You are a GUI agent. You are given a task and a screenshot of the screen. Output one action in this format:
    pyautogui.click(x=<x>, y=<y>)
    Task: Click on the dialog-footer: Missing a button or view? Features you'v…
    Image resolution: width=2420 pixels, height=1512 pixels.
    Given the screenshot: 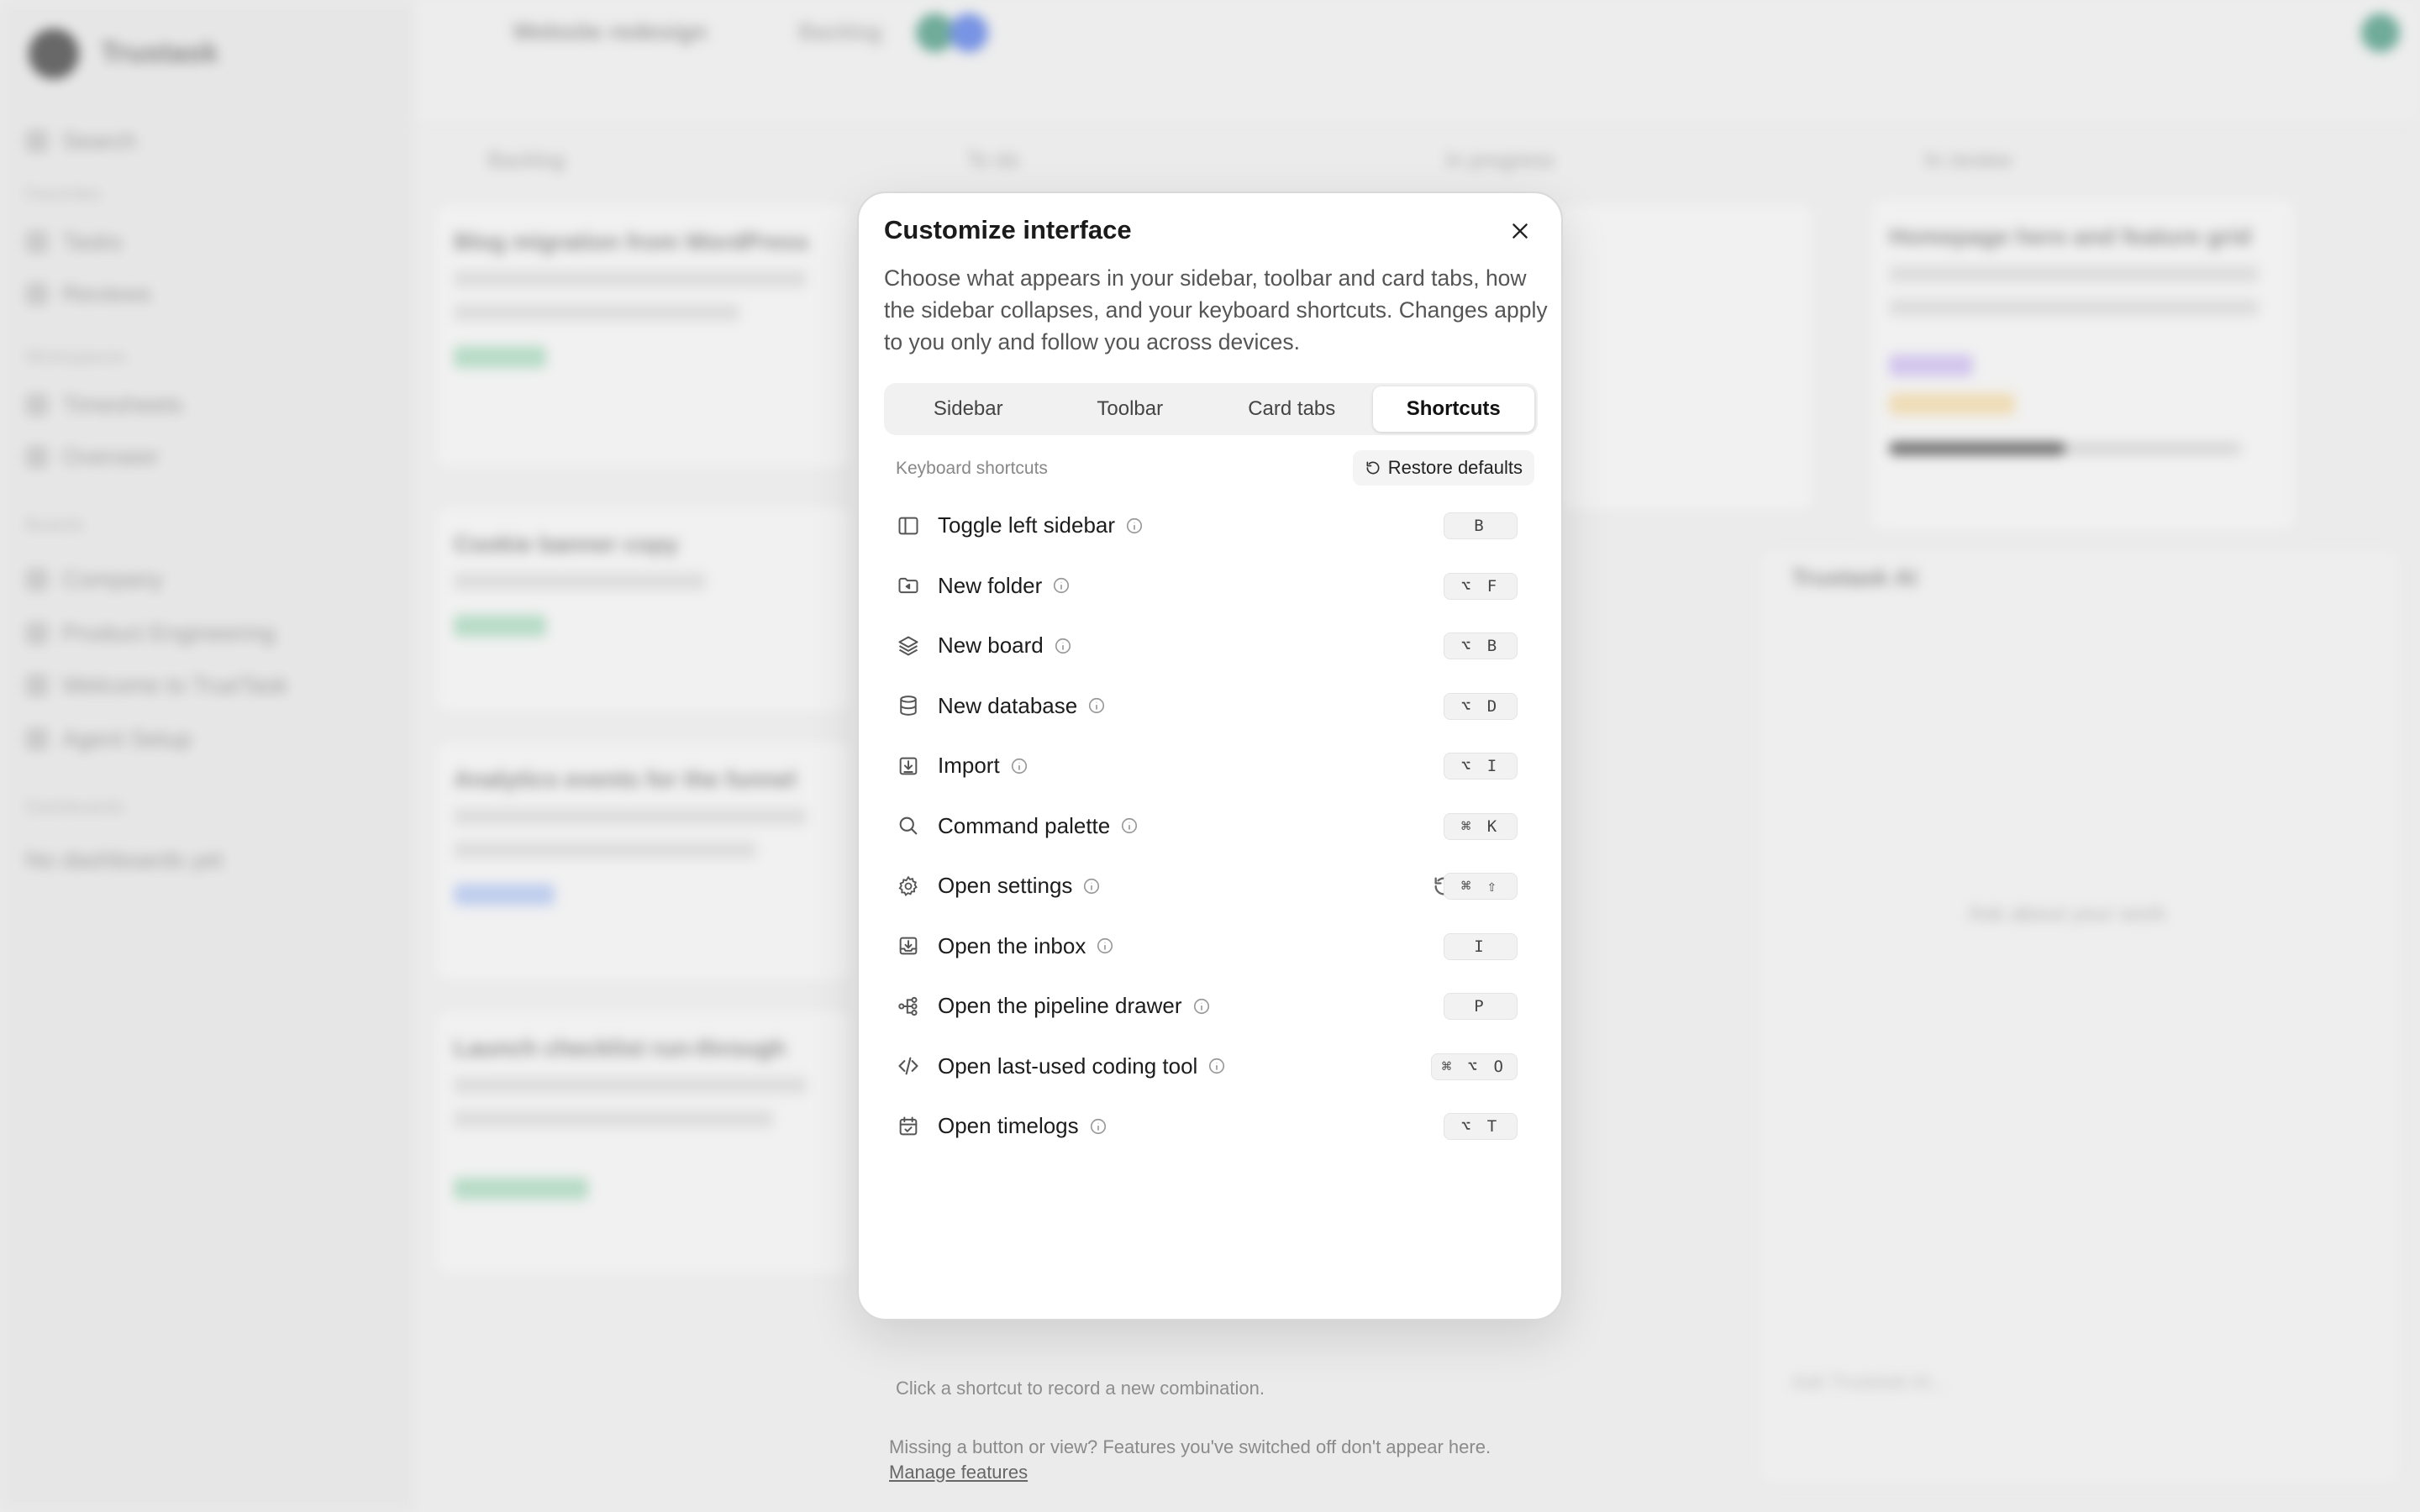 What is the action you would take?
    pyautogui.click(x=1216, y=1460)
    